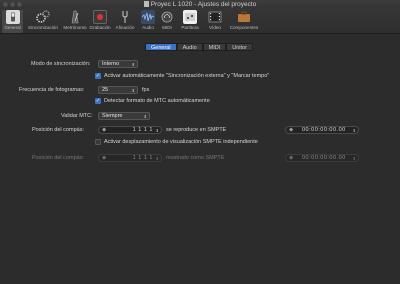  I want to click on toolbar-label-score: Partitura, so click(190, 27).